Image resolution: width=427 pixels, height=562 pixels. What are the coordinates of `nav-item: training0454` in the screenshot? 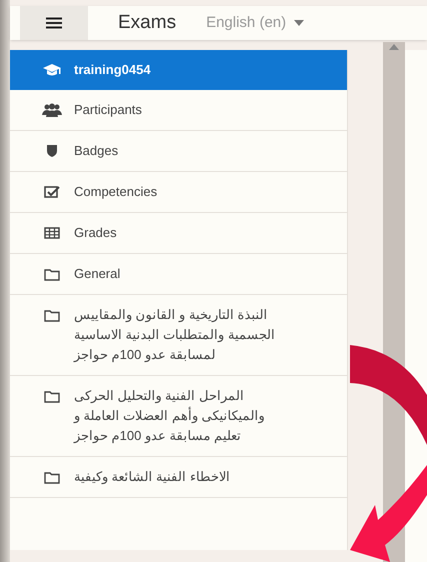 It's located at (178, 70).